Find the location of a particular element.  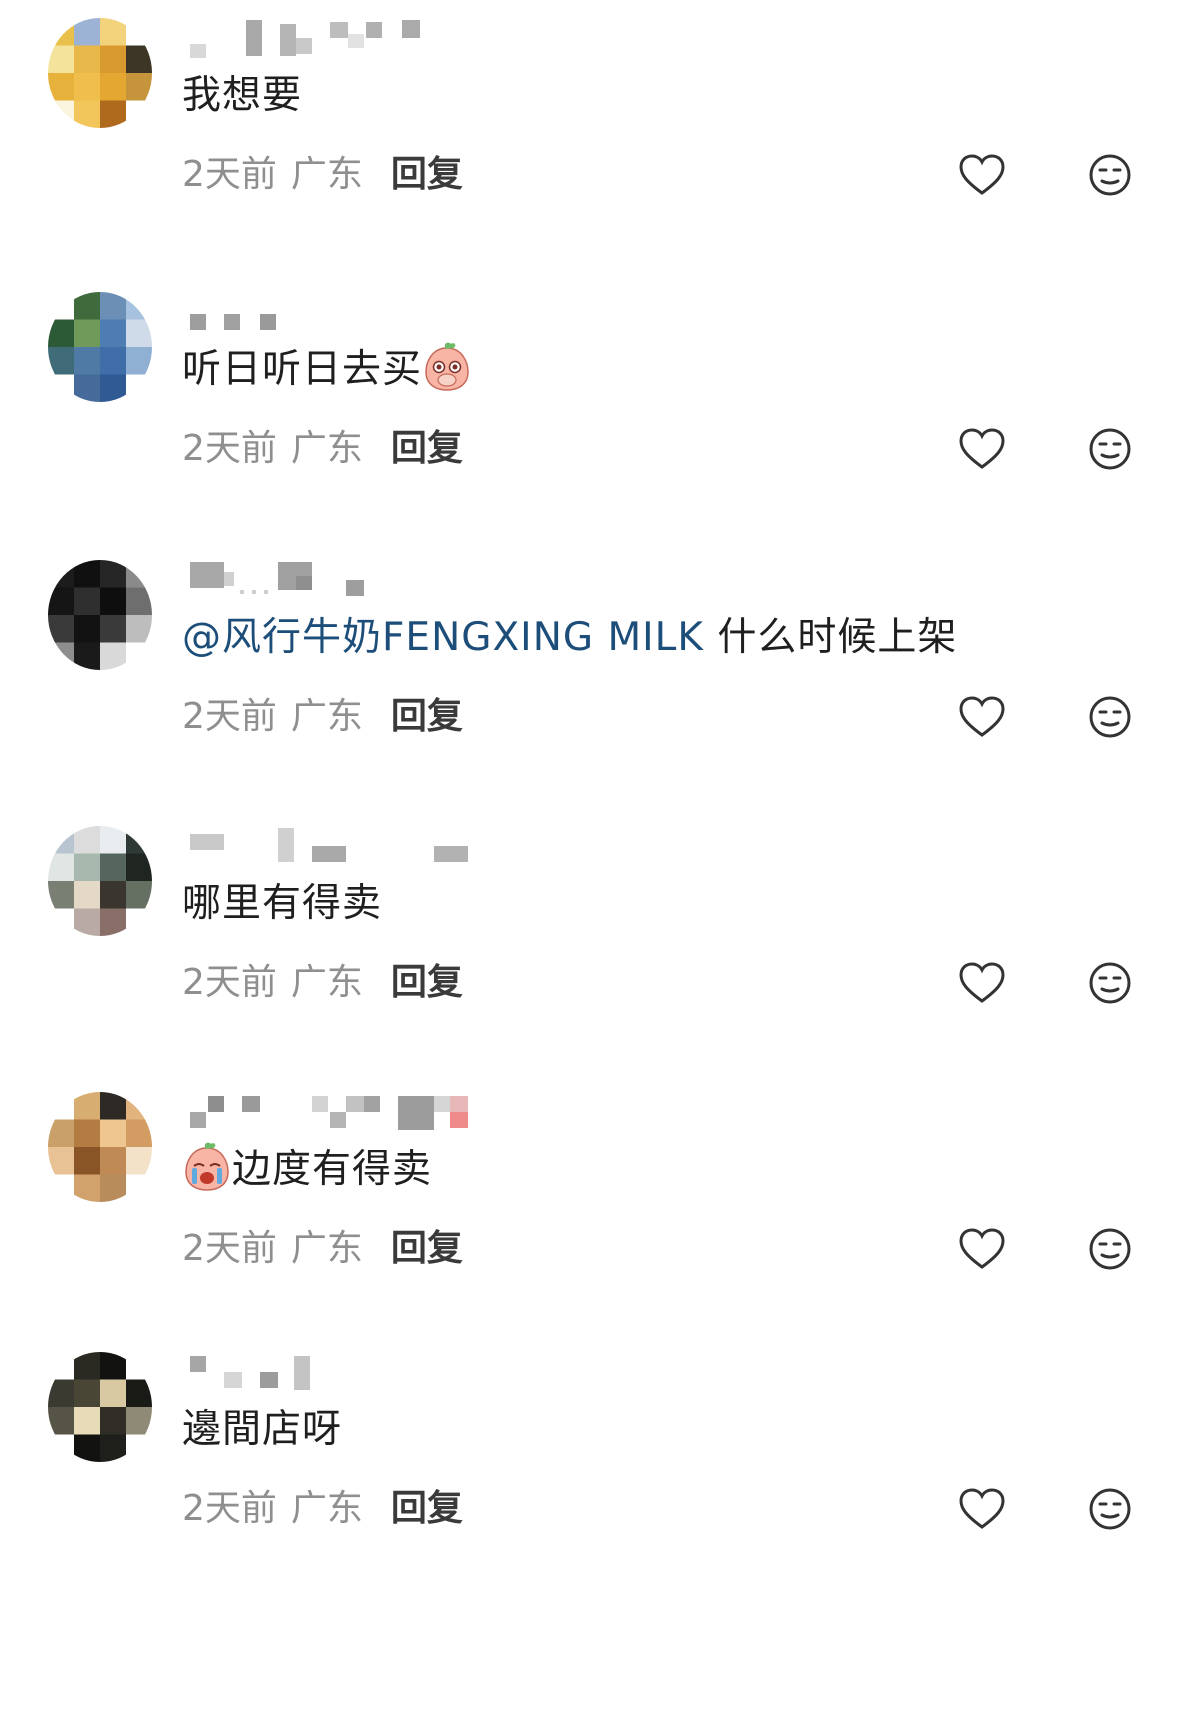

comment-text: @风行牛奶FENGXING MILK 什么时候上架 is located at coordinates (569, 638).